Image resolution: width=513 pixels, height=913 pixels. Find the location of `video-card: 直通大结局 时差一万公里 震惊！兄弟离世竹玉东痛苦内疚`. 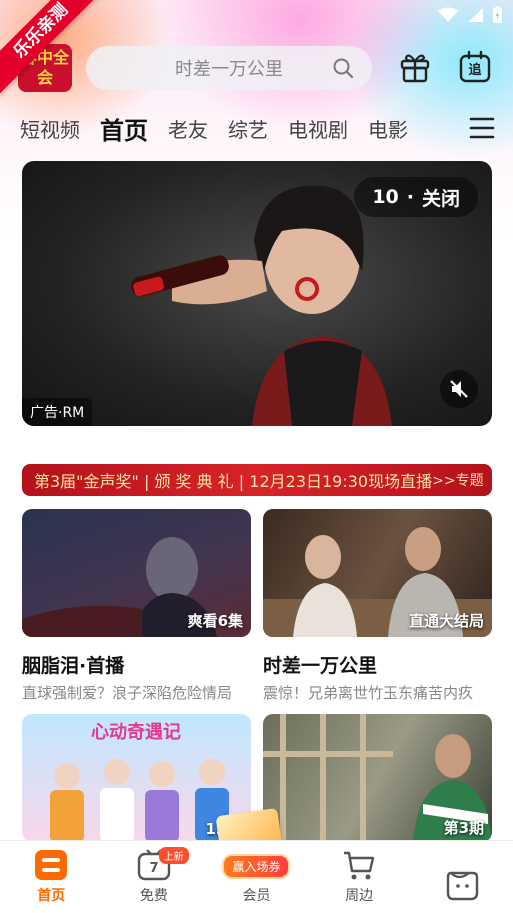

video-card: 直通大结局 时差一万公里 震惊！兄弟离世竹玉东痛苦内疚 is located at coordinates (377, 606).